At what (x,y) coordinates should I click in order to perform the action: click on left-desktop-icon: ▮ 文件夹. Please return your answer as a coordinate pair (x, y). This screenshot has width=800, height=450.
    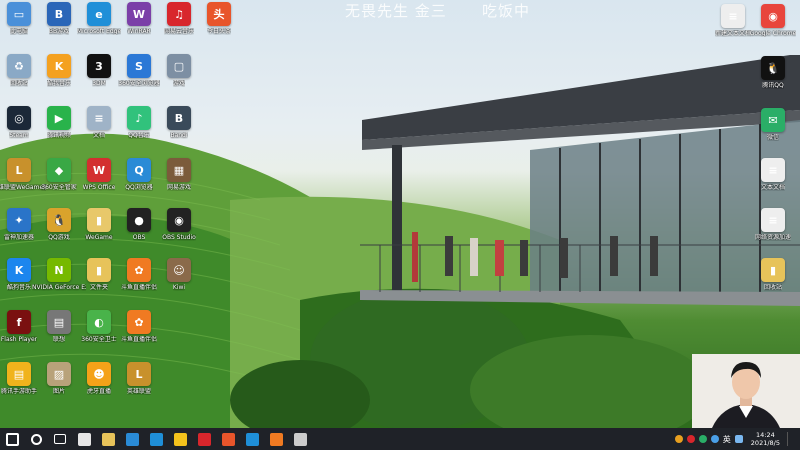
    Looking at the image, I should click on (99, 274).